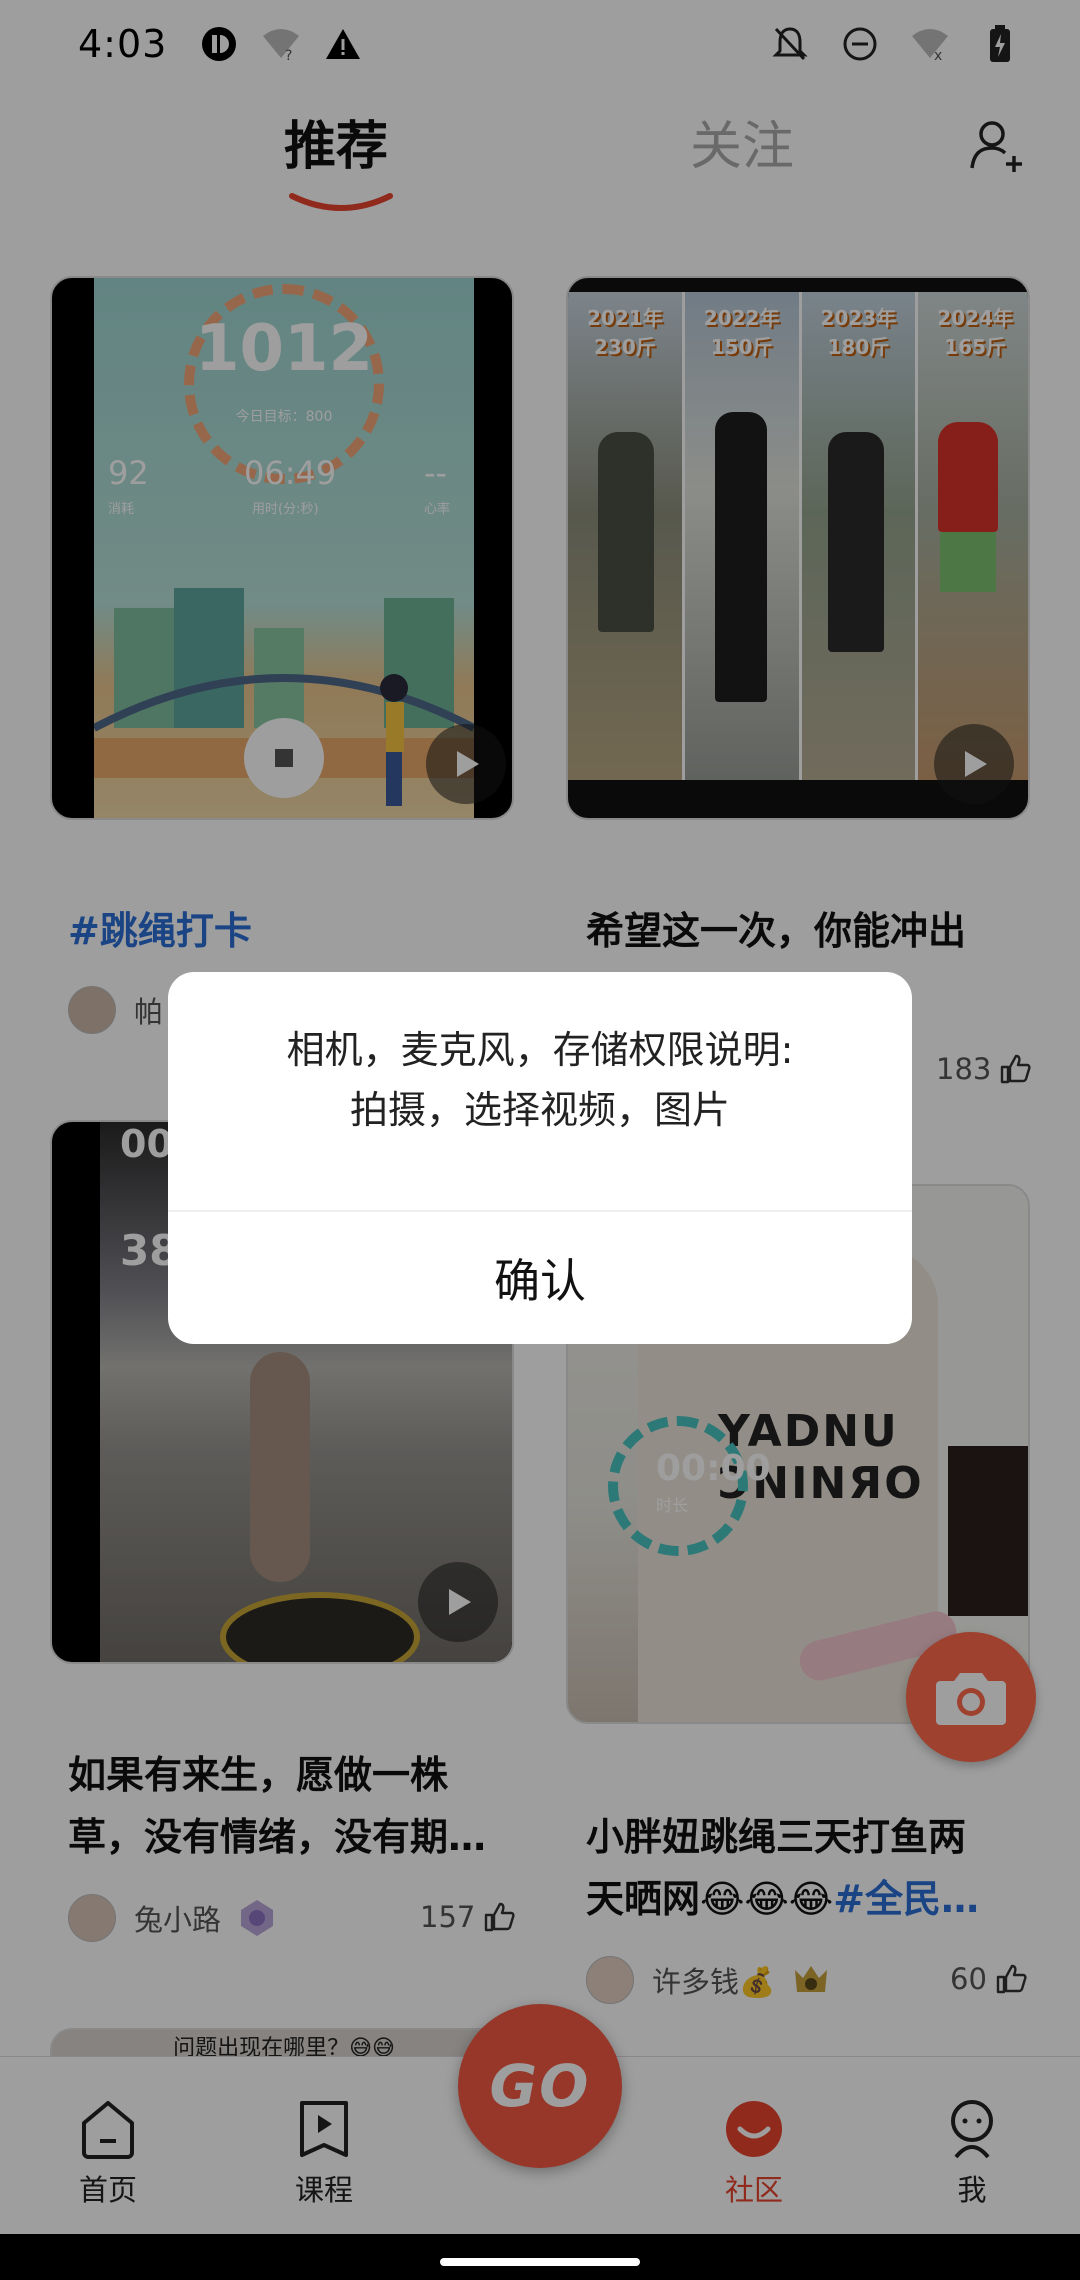 This screenshot has width=1080, height=2280. I want to click on permission-dialog: 相机，麦克风，存储权限说明: 拍摄，选择视频，图片 确认, so click(540, 1158).